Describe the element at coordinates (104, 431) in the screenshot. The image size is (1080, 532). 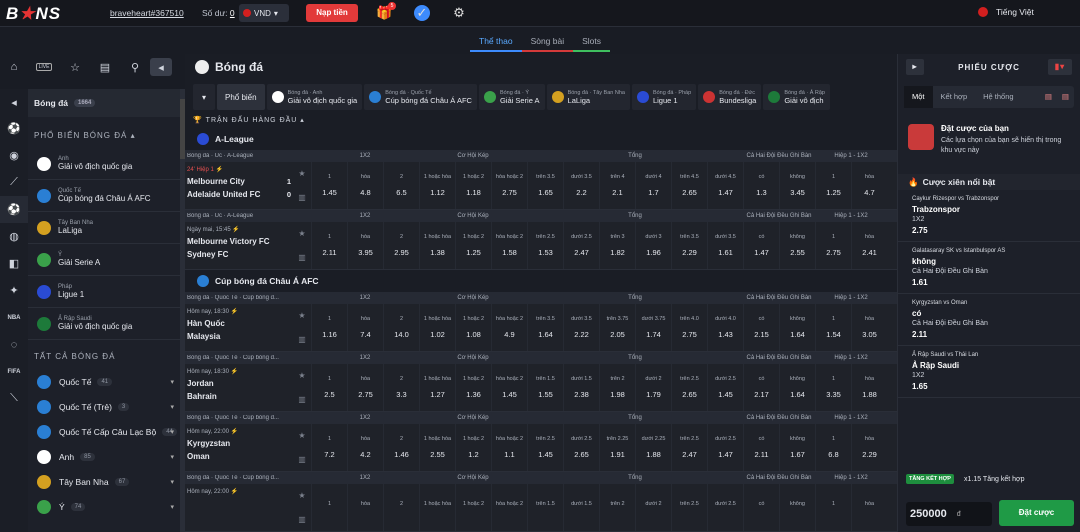
I see `league-group-item: Quốc Tế Cấp Câu Lạc Bộ 44 ▾` at that location.